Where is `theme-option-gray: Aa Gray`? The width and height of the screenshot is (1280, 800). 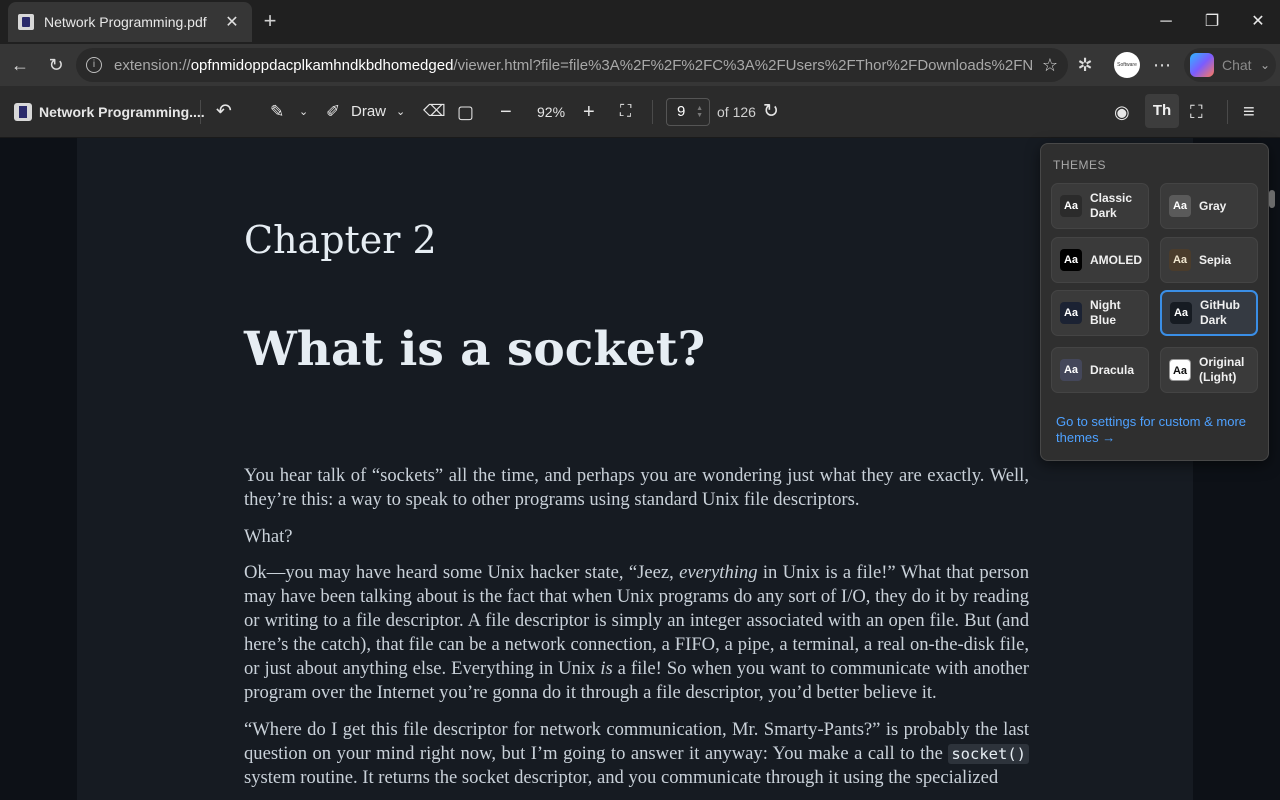
theme-option-gray: Aa Gray is located at coordinates (1209, 206).